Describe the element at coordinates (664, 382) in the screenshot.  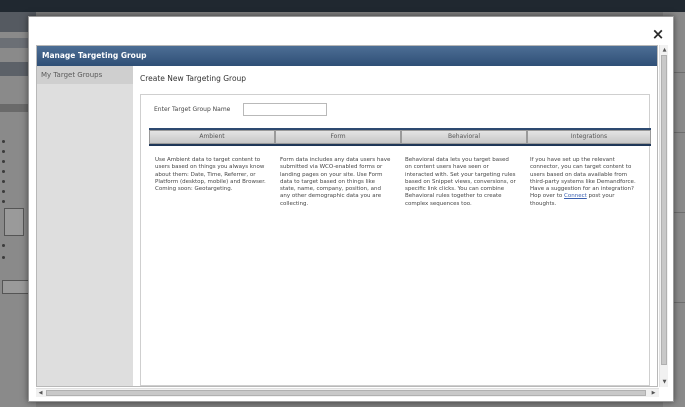
I see `scroll-down-icon: ▼` at that location.